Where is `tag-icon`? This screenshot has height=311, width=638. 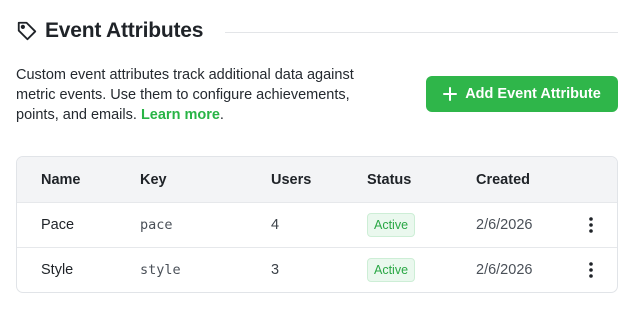 tag-icon is located at coordinates (27, 31).